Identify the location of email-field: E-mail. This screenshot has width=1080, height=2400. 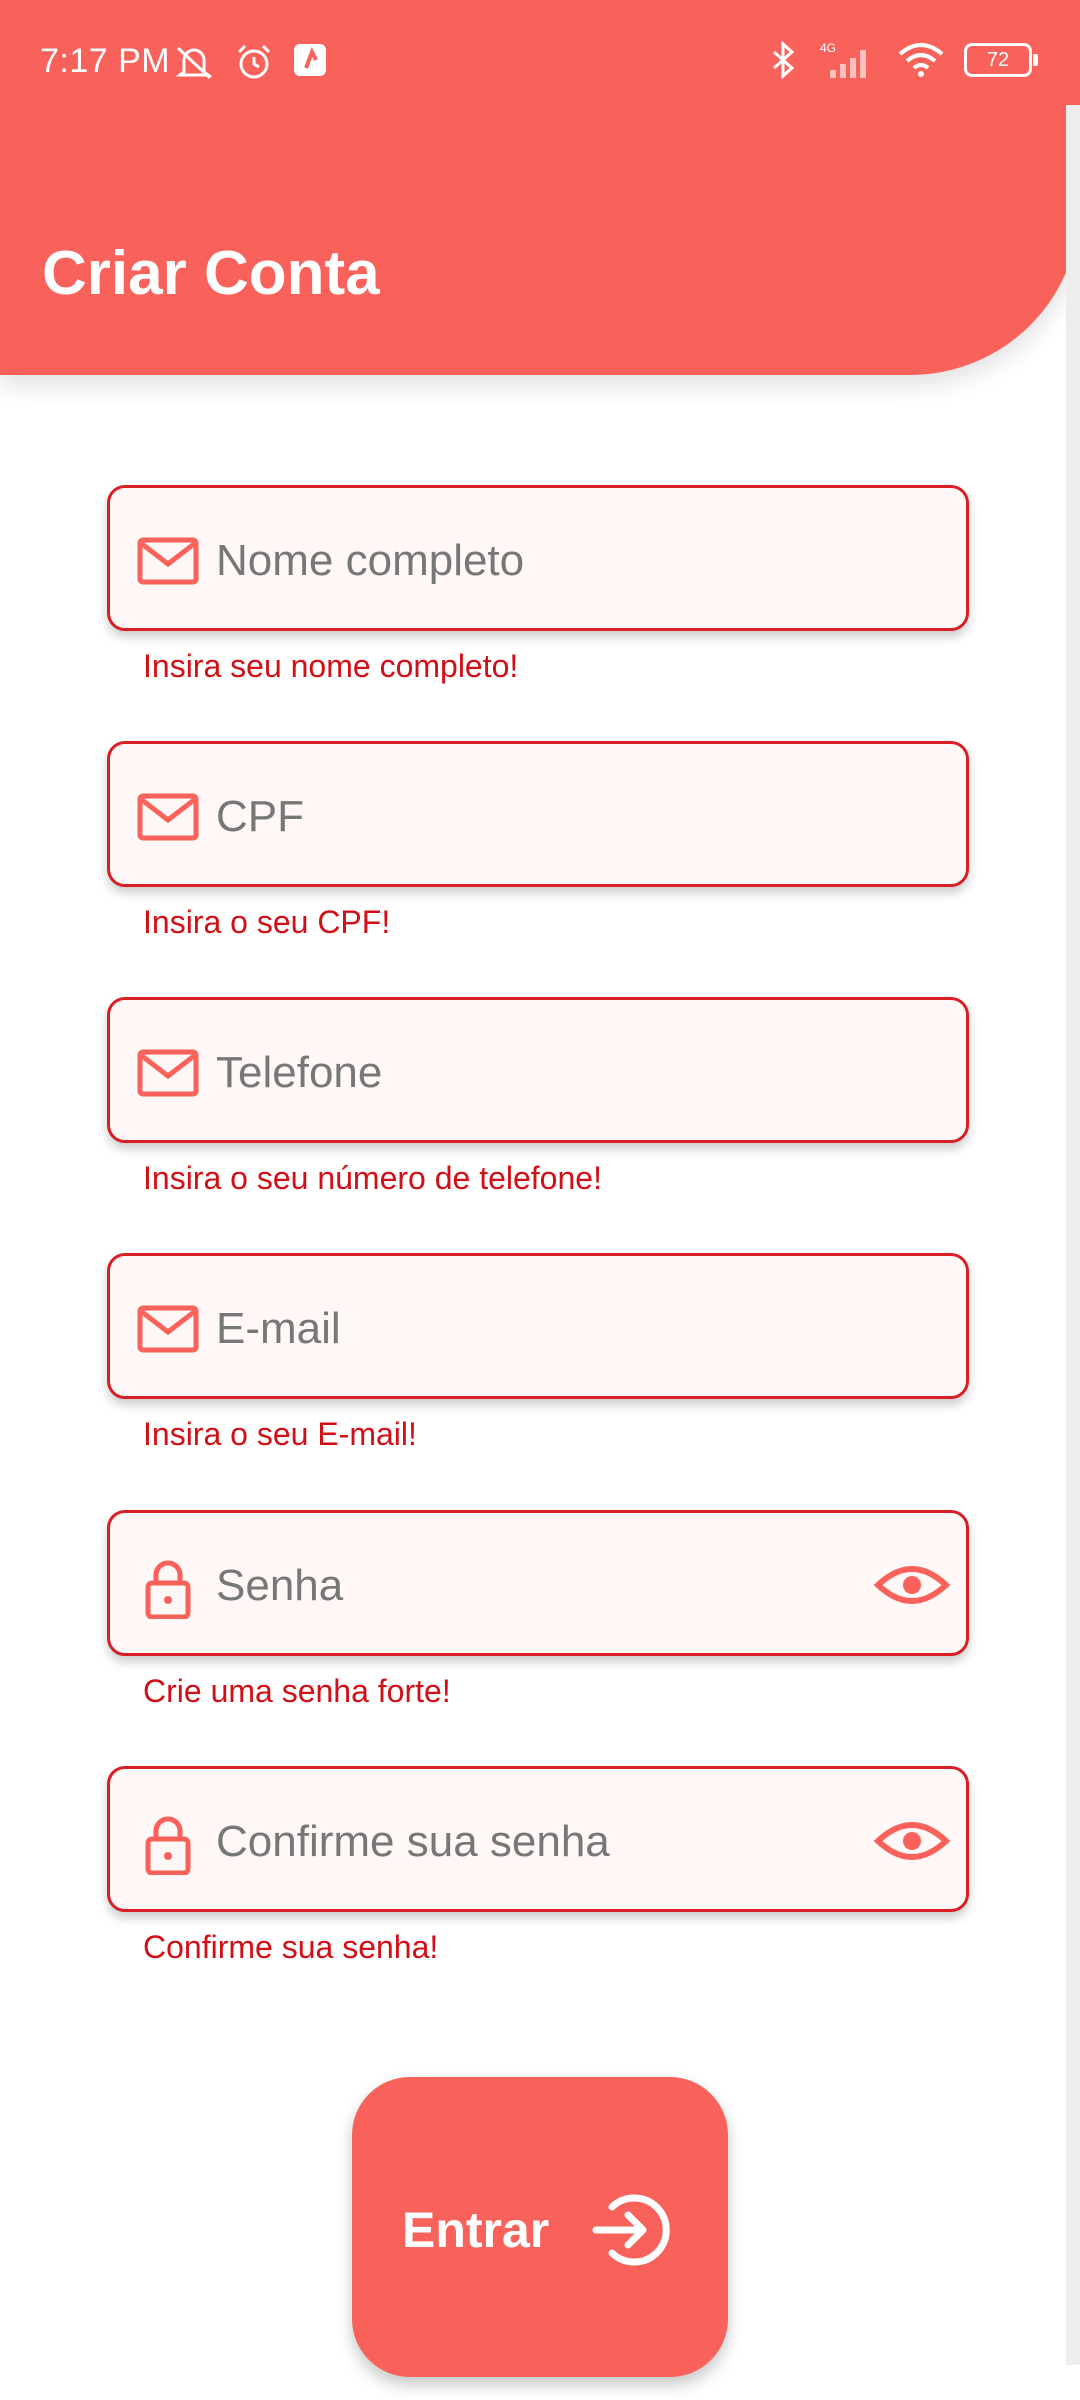
(538, 1326).